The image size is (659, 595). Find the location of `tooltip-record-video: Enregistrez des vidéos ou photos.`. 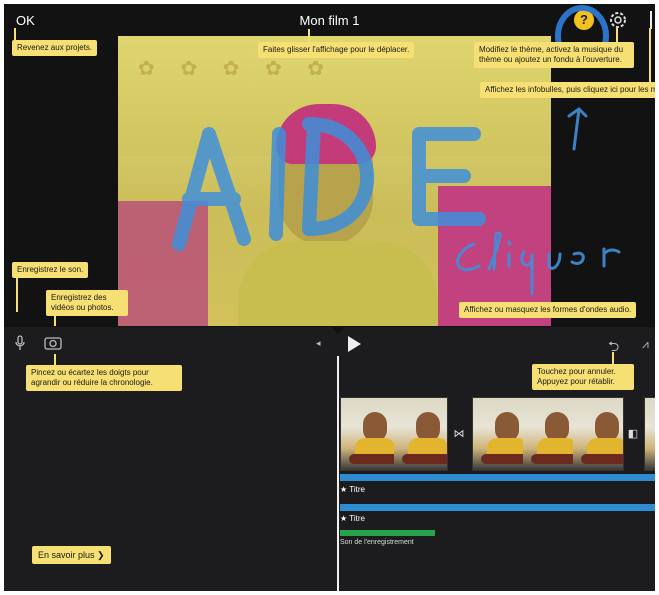

tooltip-record-video: Enregistrez des vidéos ou photos. is located at coordinates (87, 303).